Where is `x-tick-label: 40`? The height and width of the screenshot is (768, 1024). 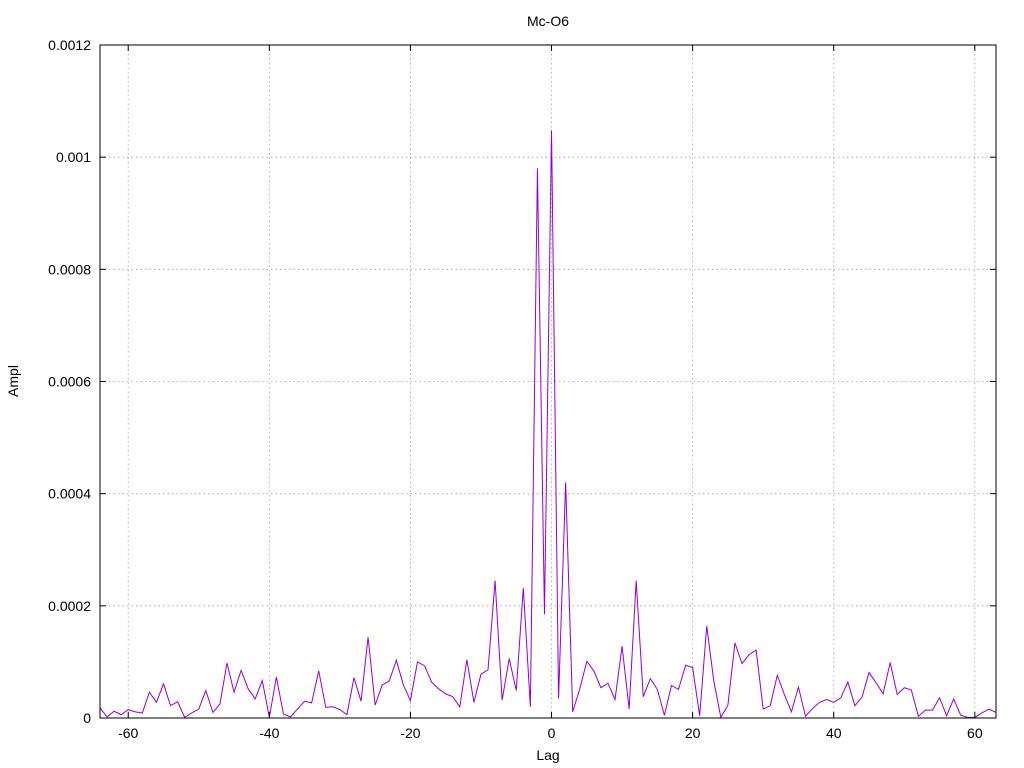
x-tick-label: 40 is located at coordinates (834, 733).